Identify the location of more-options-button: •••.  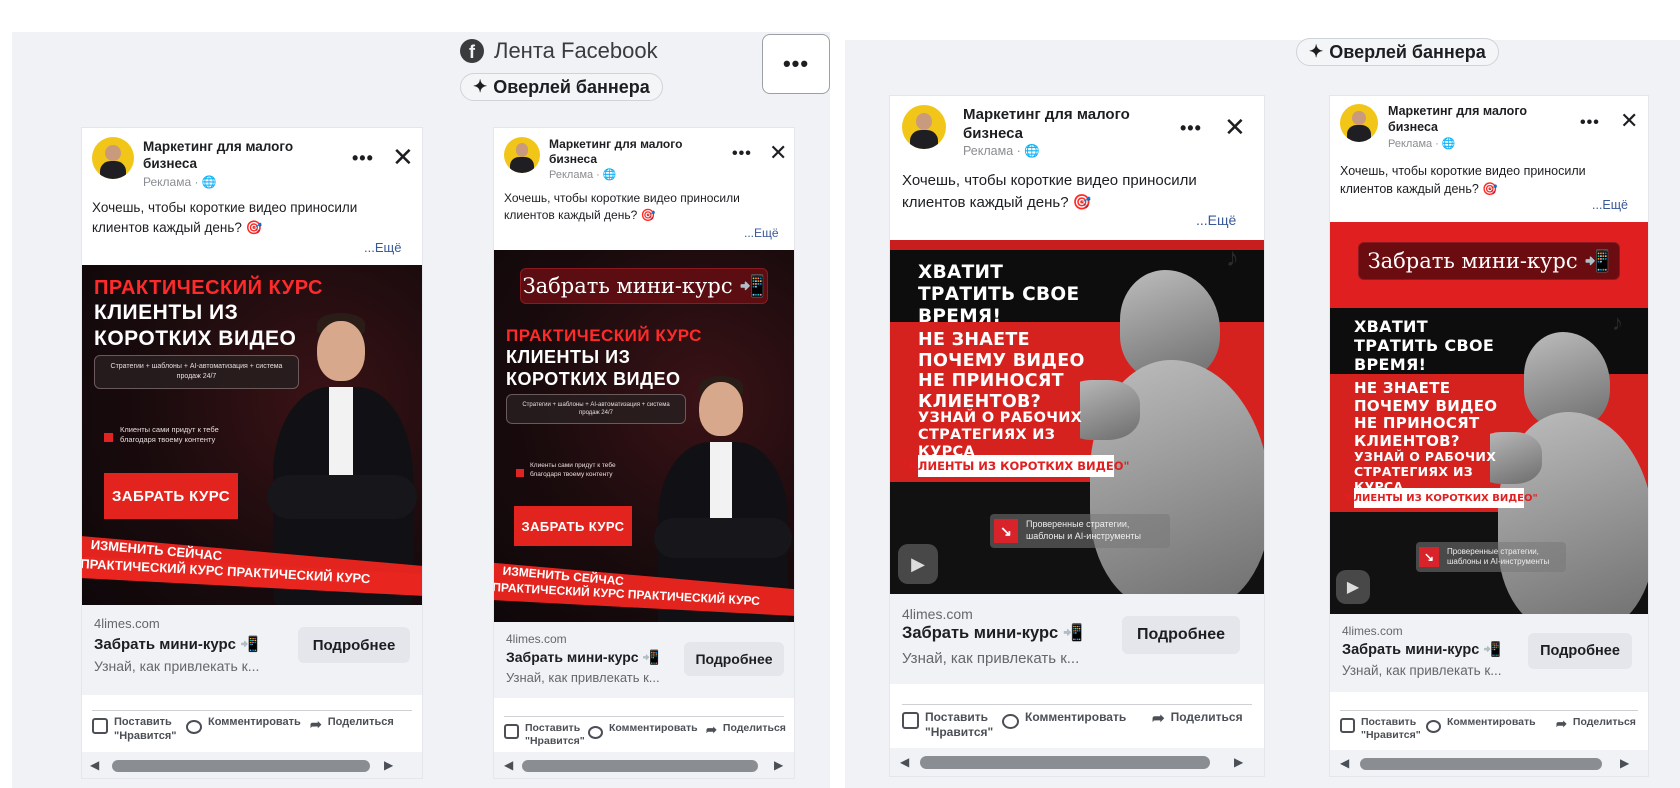
(796, 64).